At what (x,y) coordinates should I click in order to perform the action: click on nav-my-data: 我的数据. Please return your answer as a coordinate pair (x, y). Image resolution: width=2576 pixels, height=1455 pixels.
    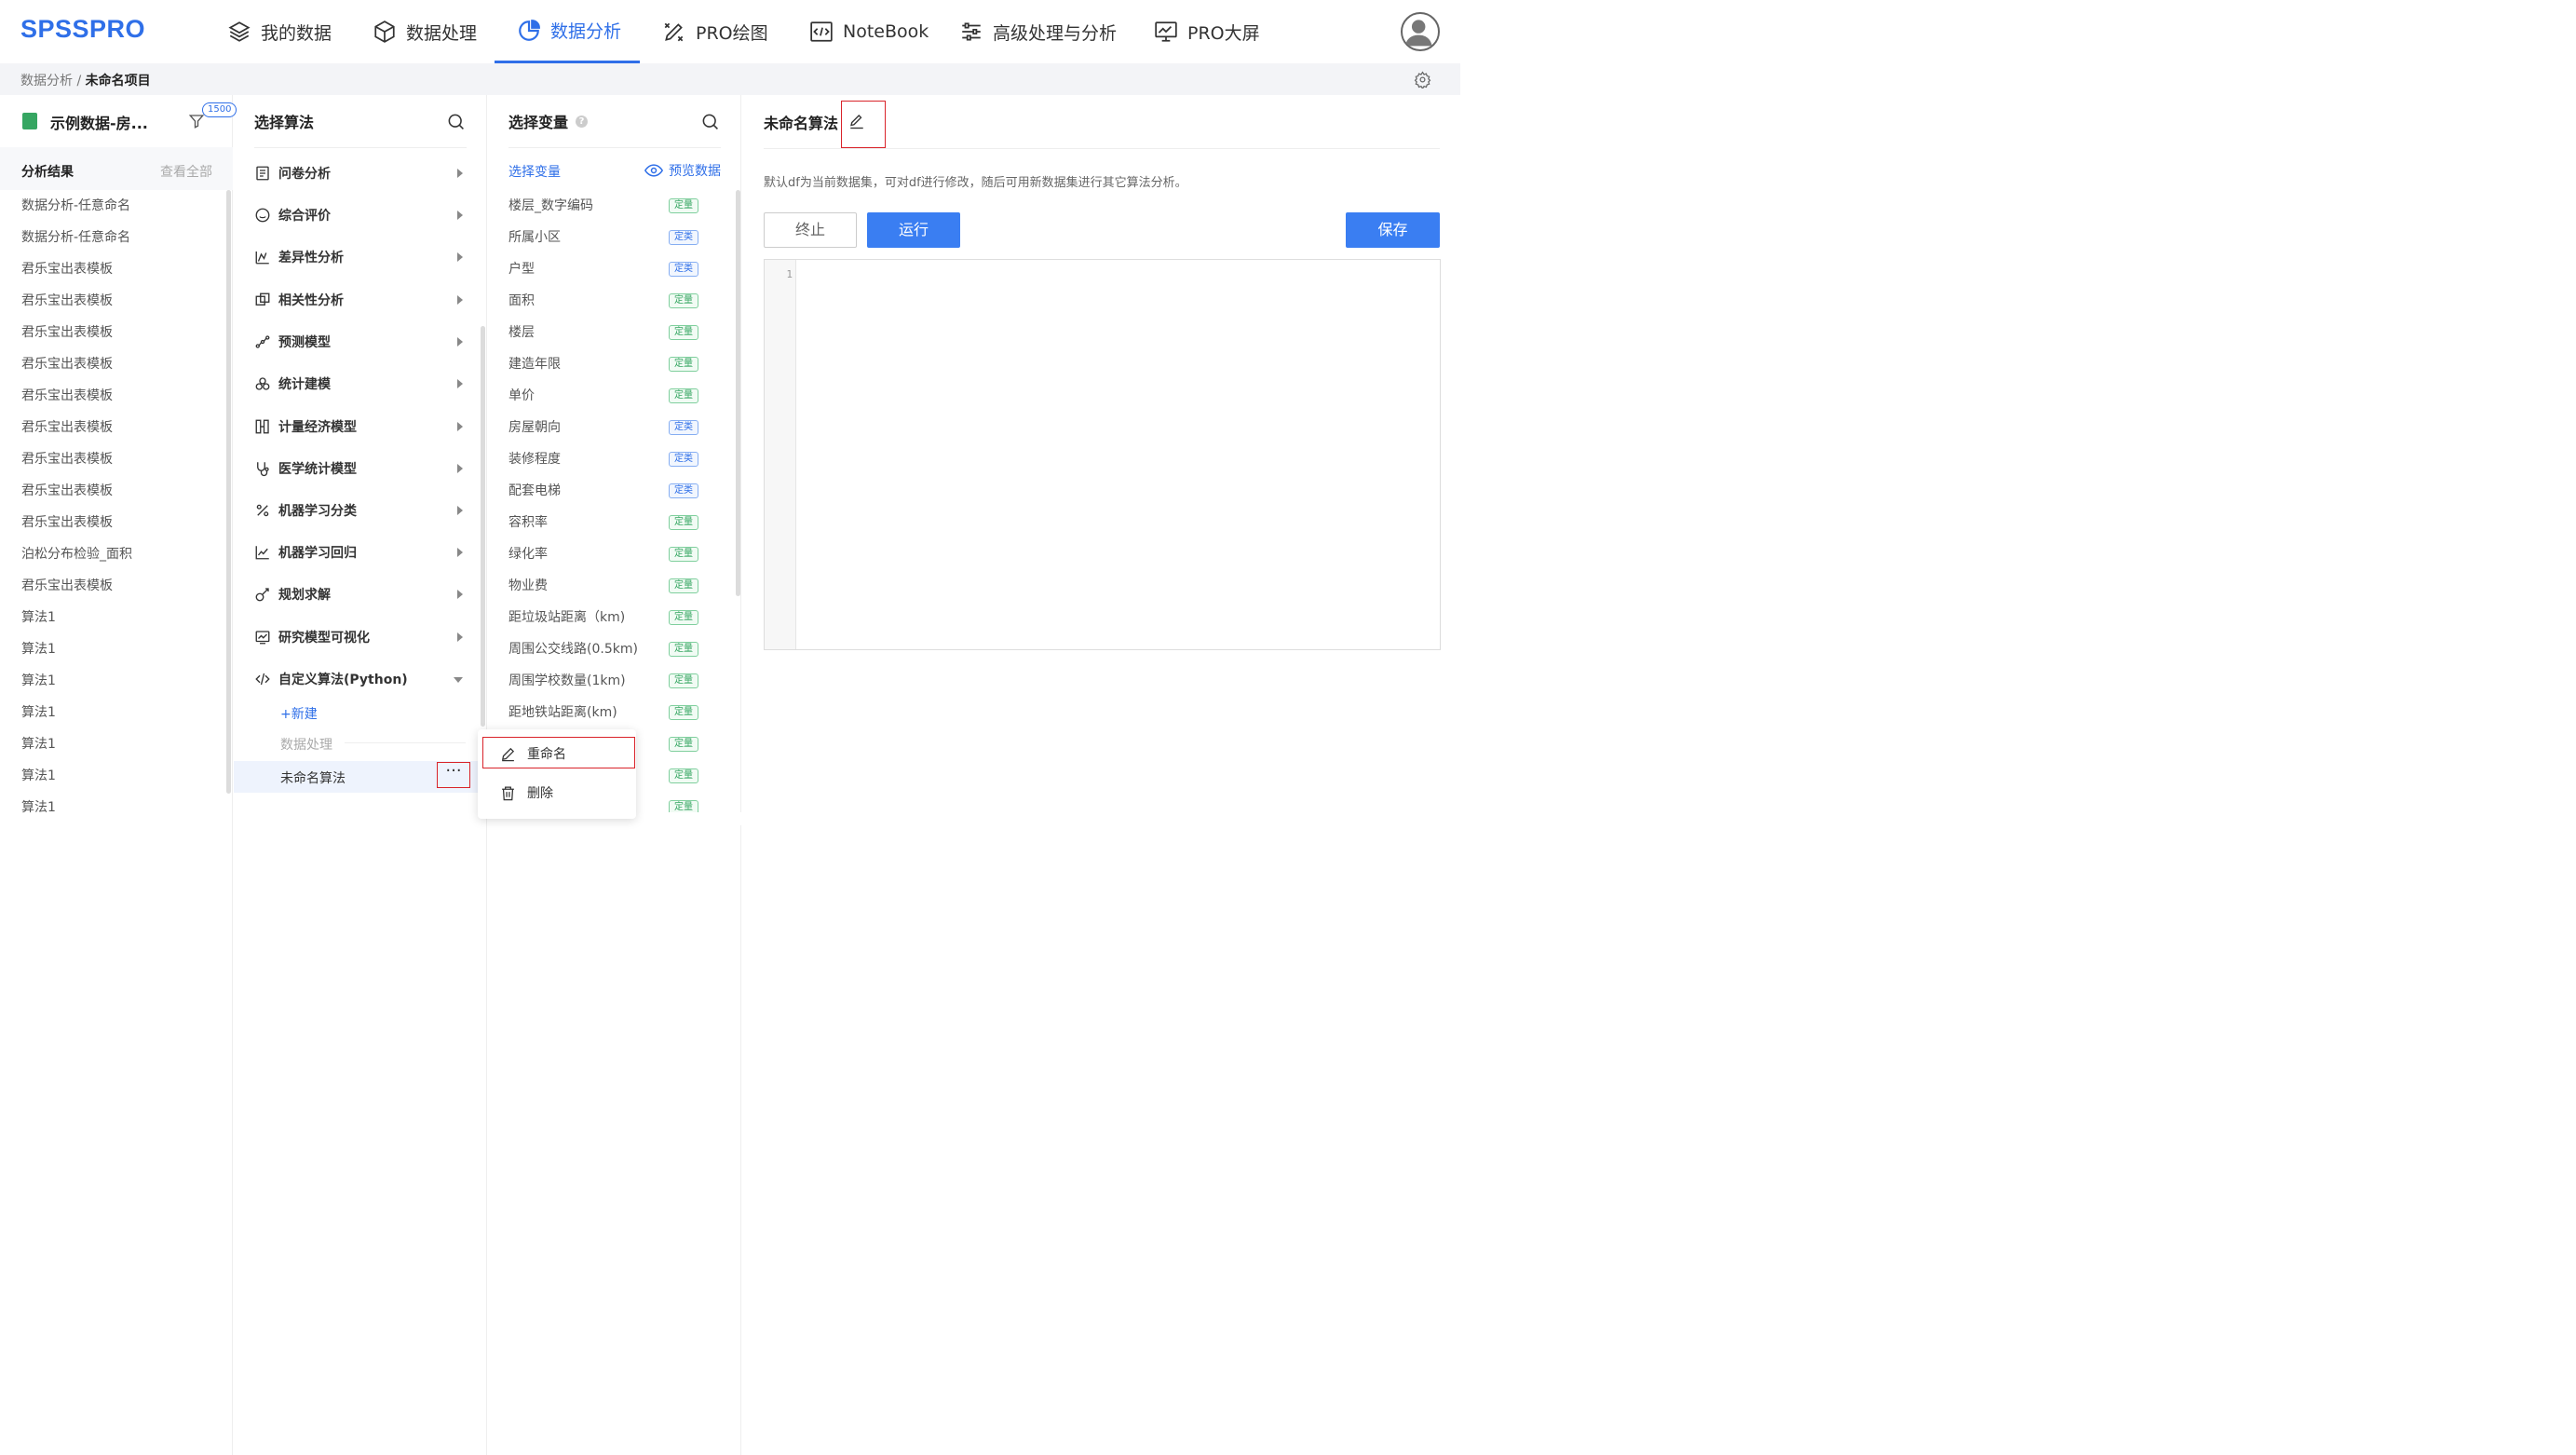
    Looking at the image, I should click on (279, 31).